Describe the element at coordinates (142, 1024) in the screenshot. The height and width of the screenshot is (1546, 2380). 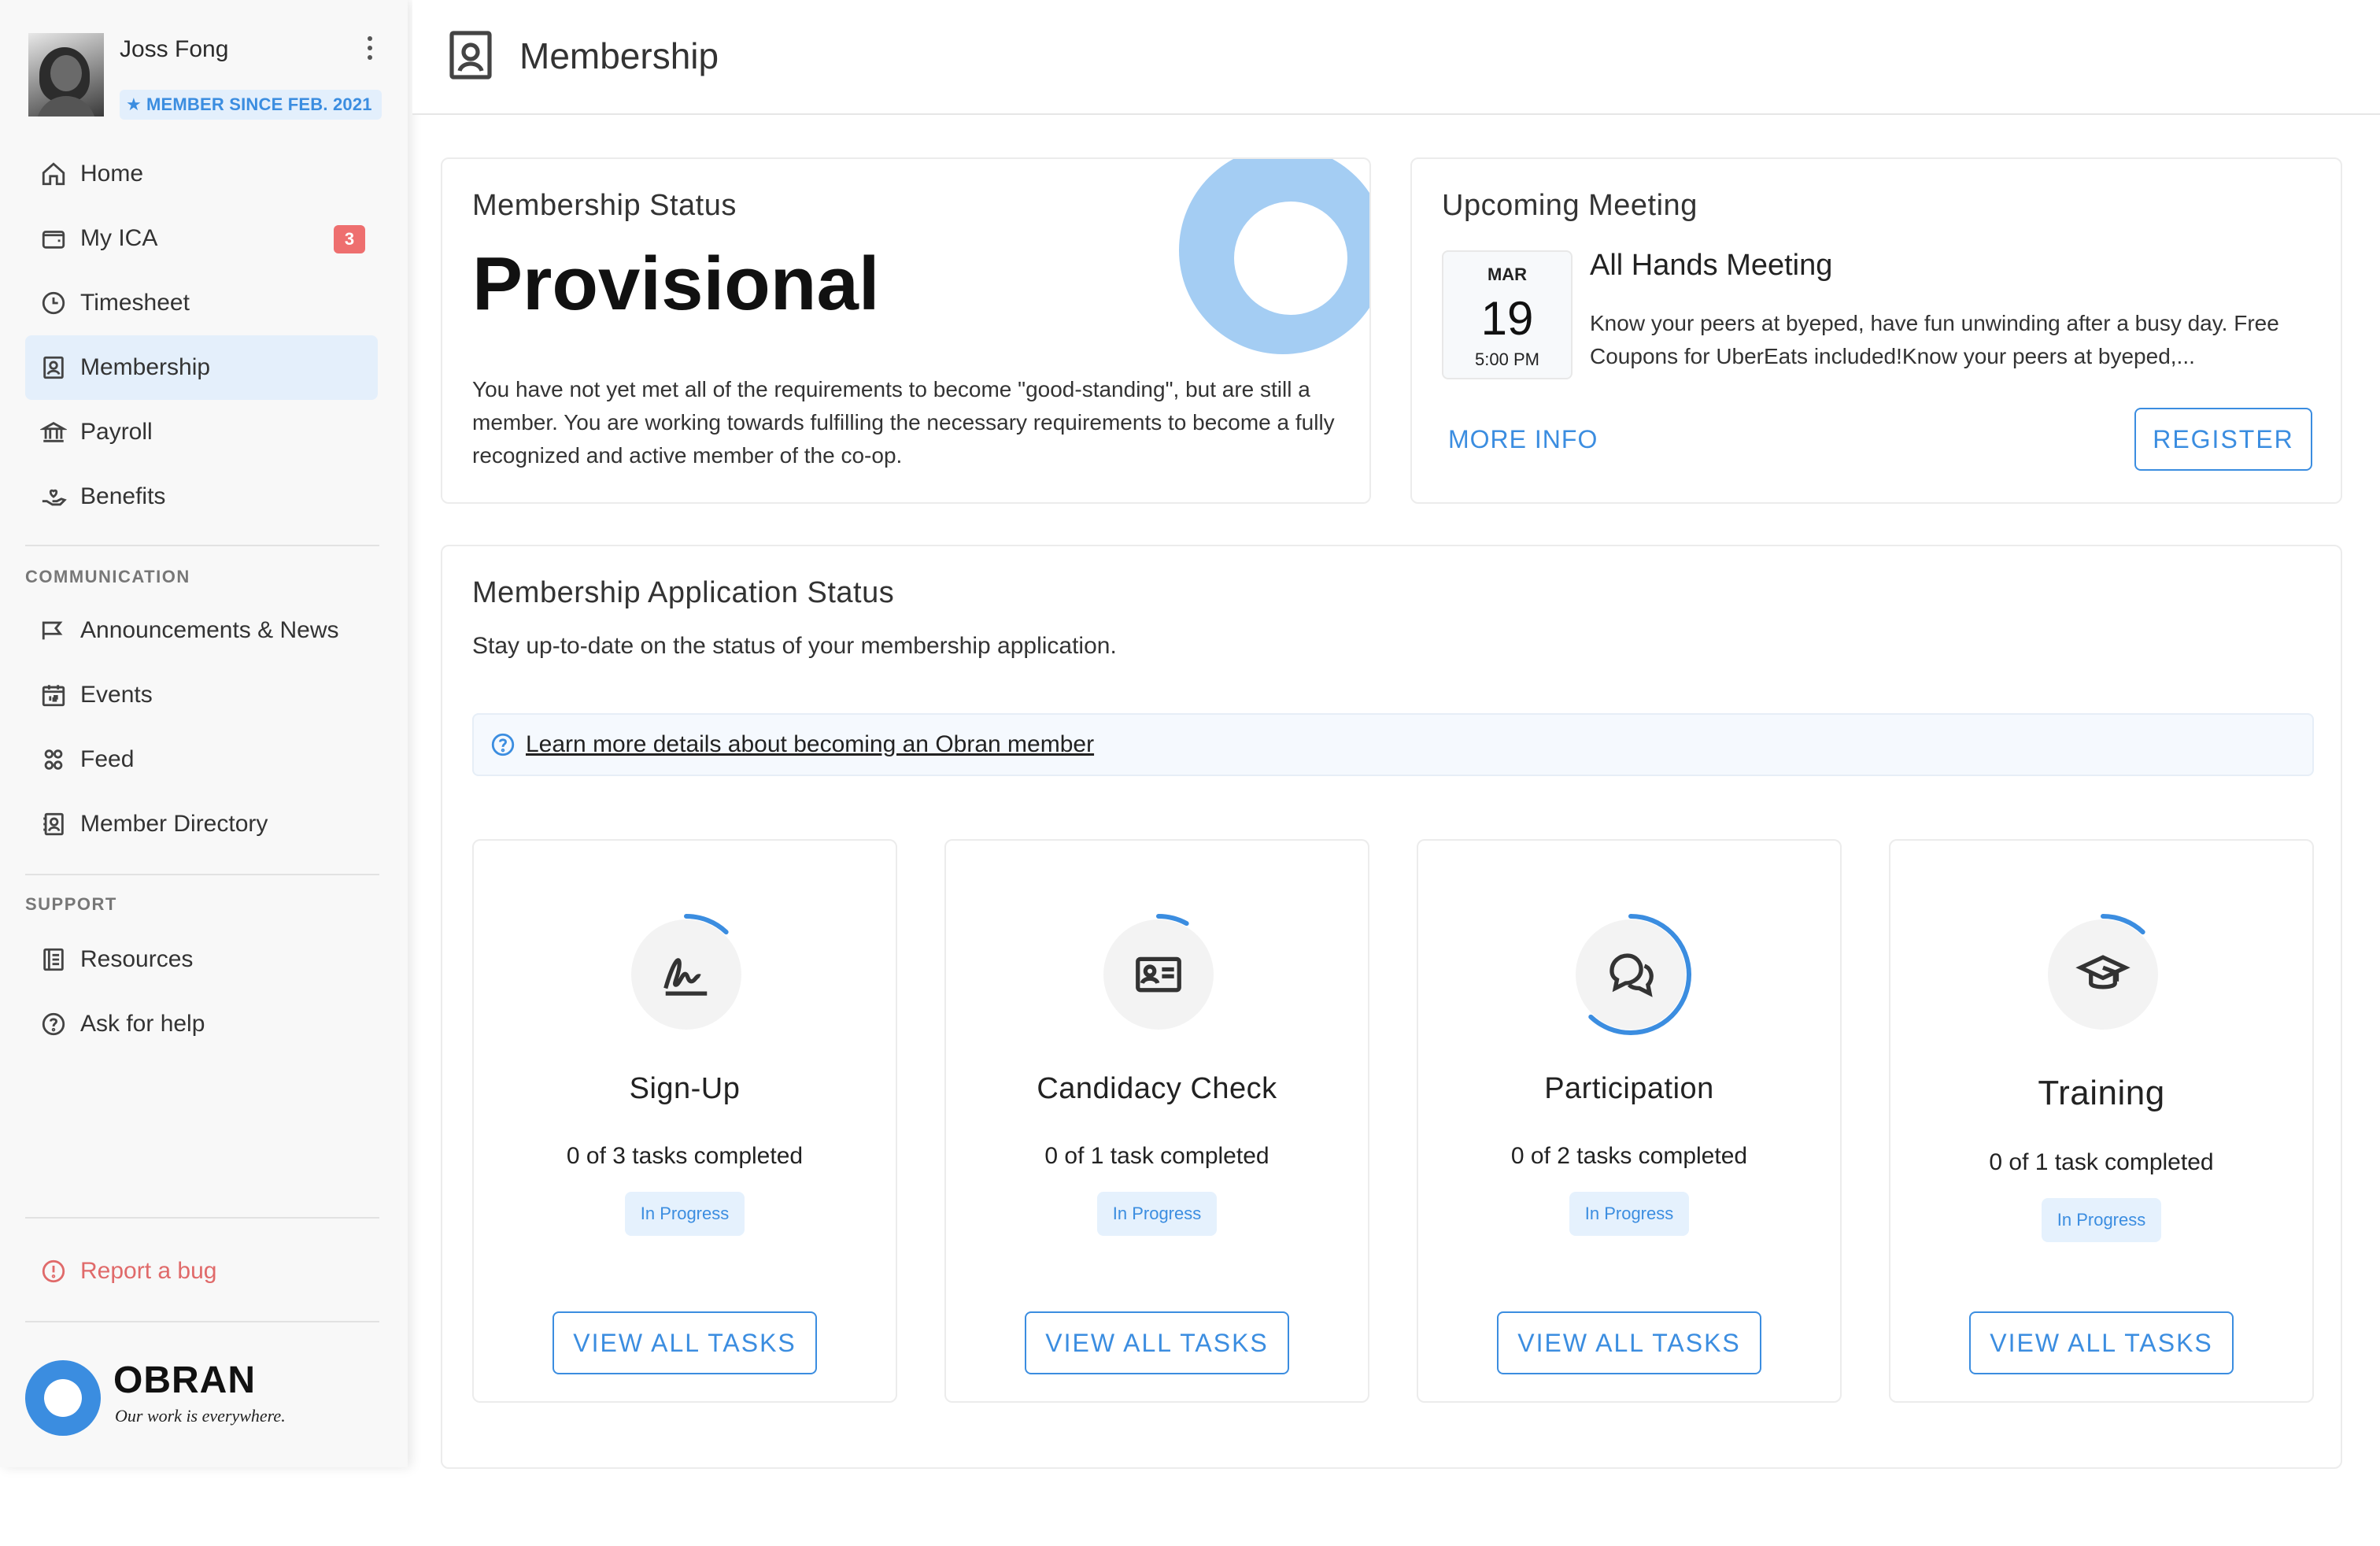
I see `sidebar-item-label: Ask for help` at that location.